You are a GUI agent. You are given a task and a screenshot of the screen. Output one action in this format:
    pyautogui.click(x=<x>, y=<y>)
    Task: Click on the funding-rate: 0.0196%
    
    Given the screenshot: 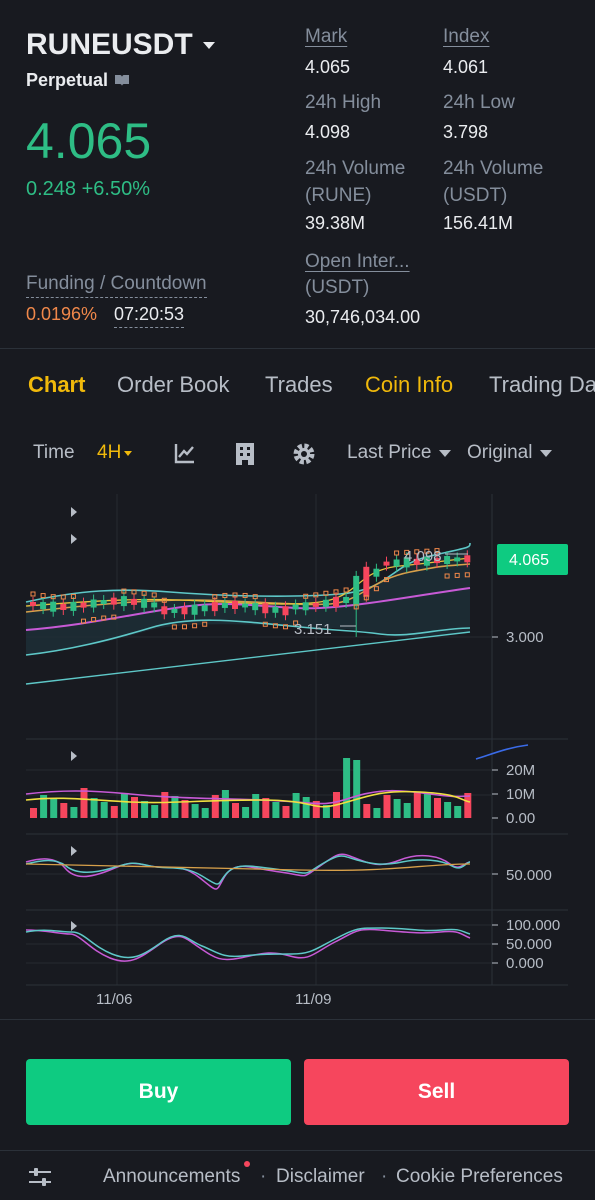 What is the action you would take?
    pyautogui.click(x=62, y=314)
    